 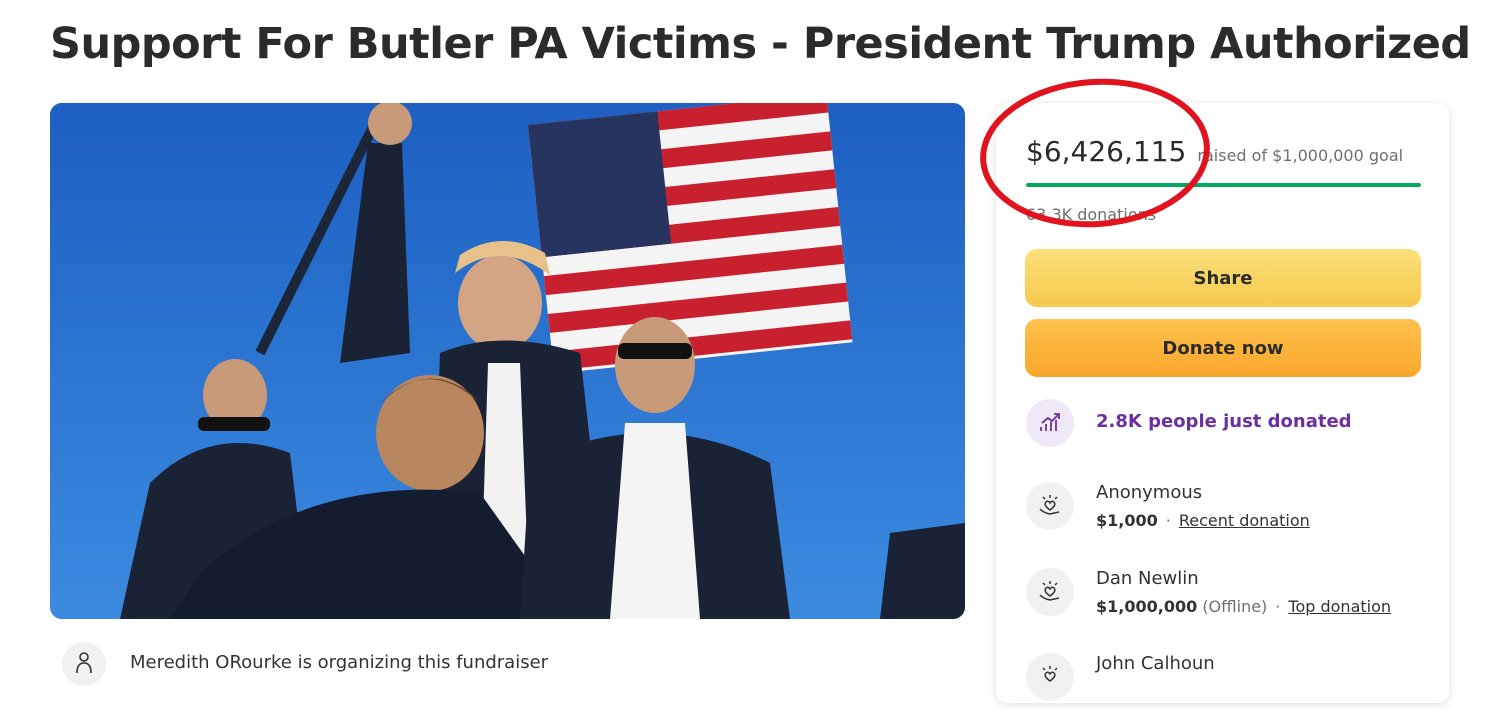 I want to click on donor-amount: $1,000, so click(x=1127, y=520).